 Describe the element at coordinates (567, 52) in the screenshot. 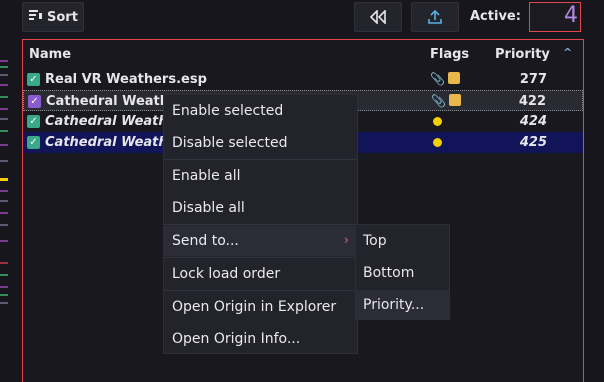

I see `sort-ascending-icon: ^` at that location.